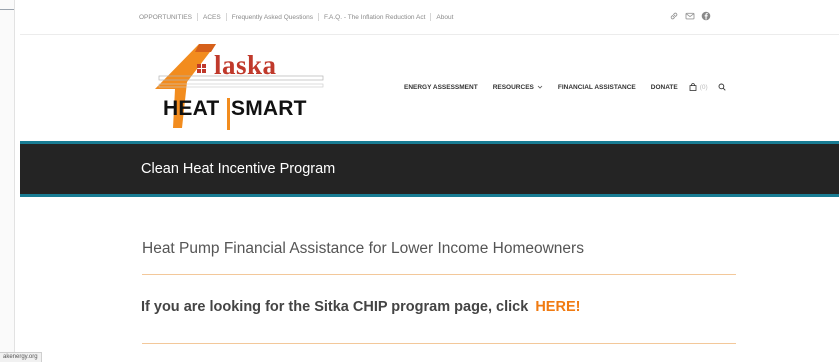 The width and height of the screenshot is (839, 362). Describe the element at coordinates (237, 88) in the screenshot. I see `site-logo: laska HEAT SMART` at that location.